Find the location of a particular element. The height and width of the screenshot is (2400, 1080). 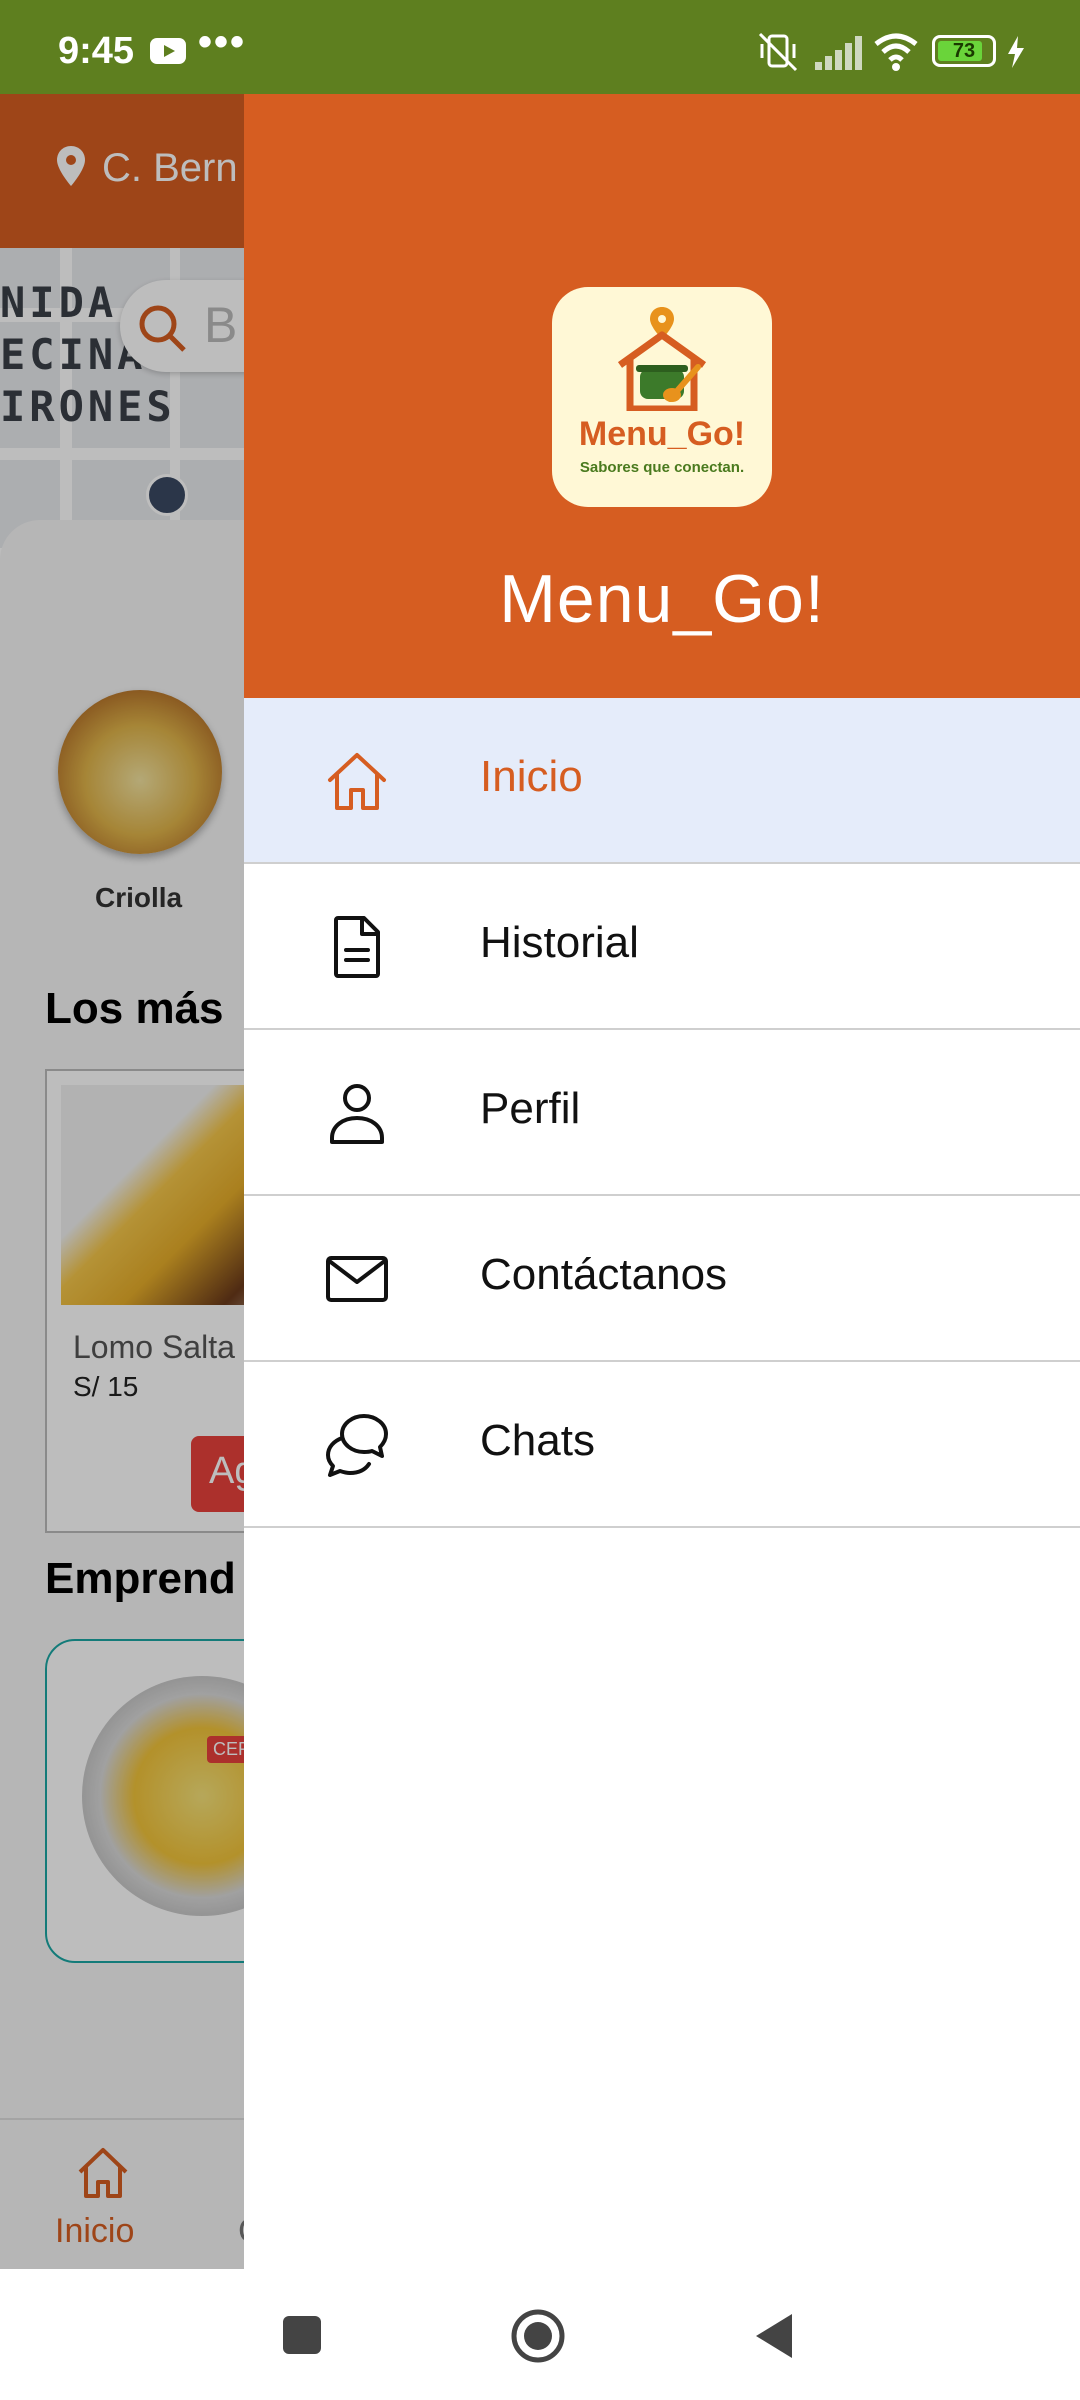

drawer-title: Menu_Go! is located at coordinates (662, 599).